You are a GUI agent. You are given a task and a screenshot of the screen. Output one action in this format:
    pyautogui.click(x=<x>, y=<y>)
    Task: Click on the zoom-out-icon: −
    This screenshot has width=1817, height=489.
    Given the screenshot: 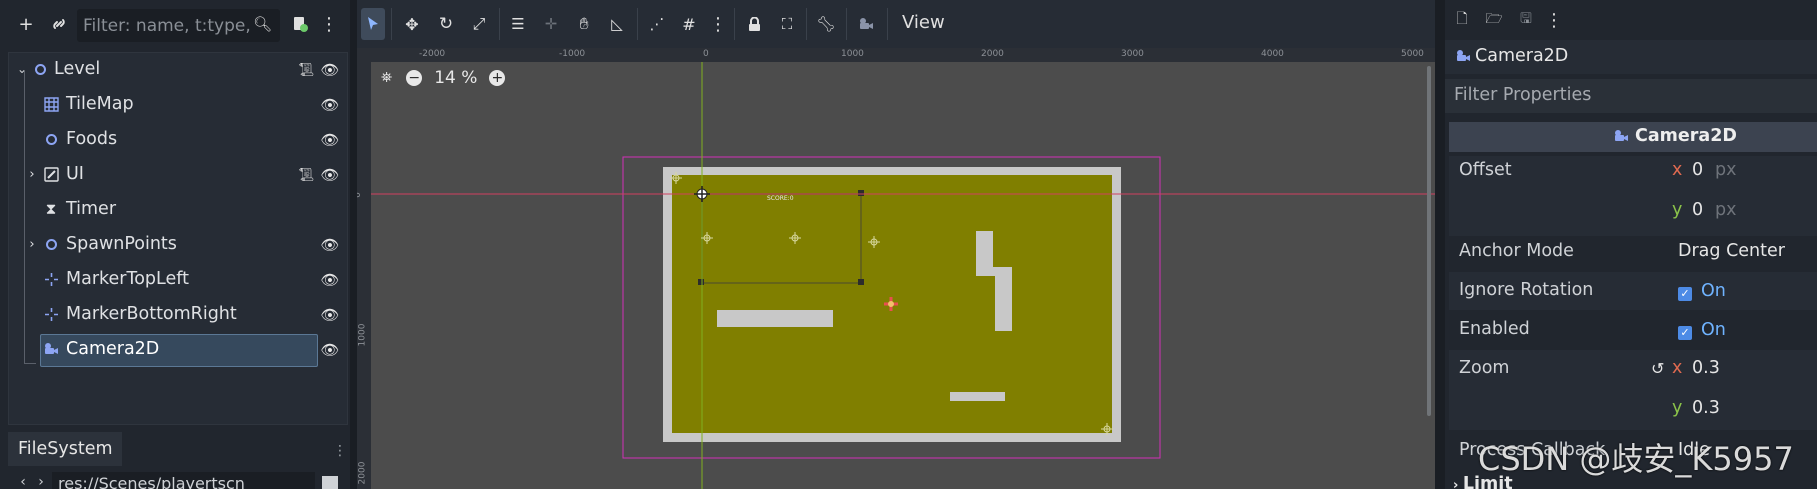 What is the action you would take?
    pyautogui.click(x=414, y=78)
    